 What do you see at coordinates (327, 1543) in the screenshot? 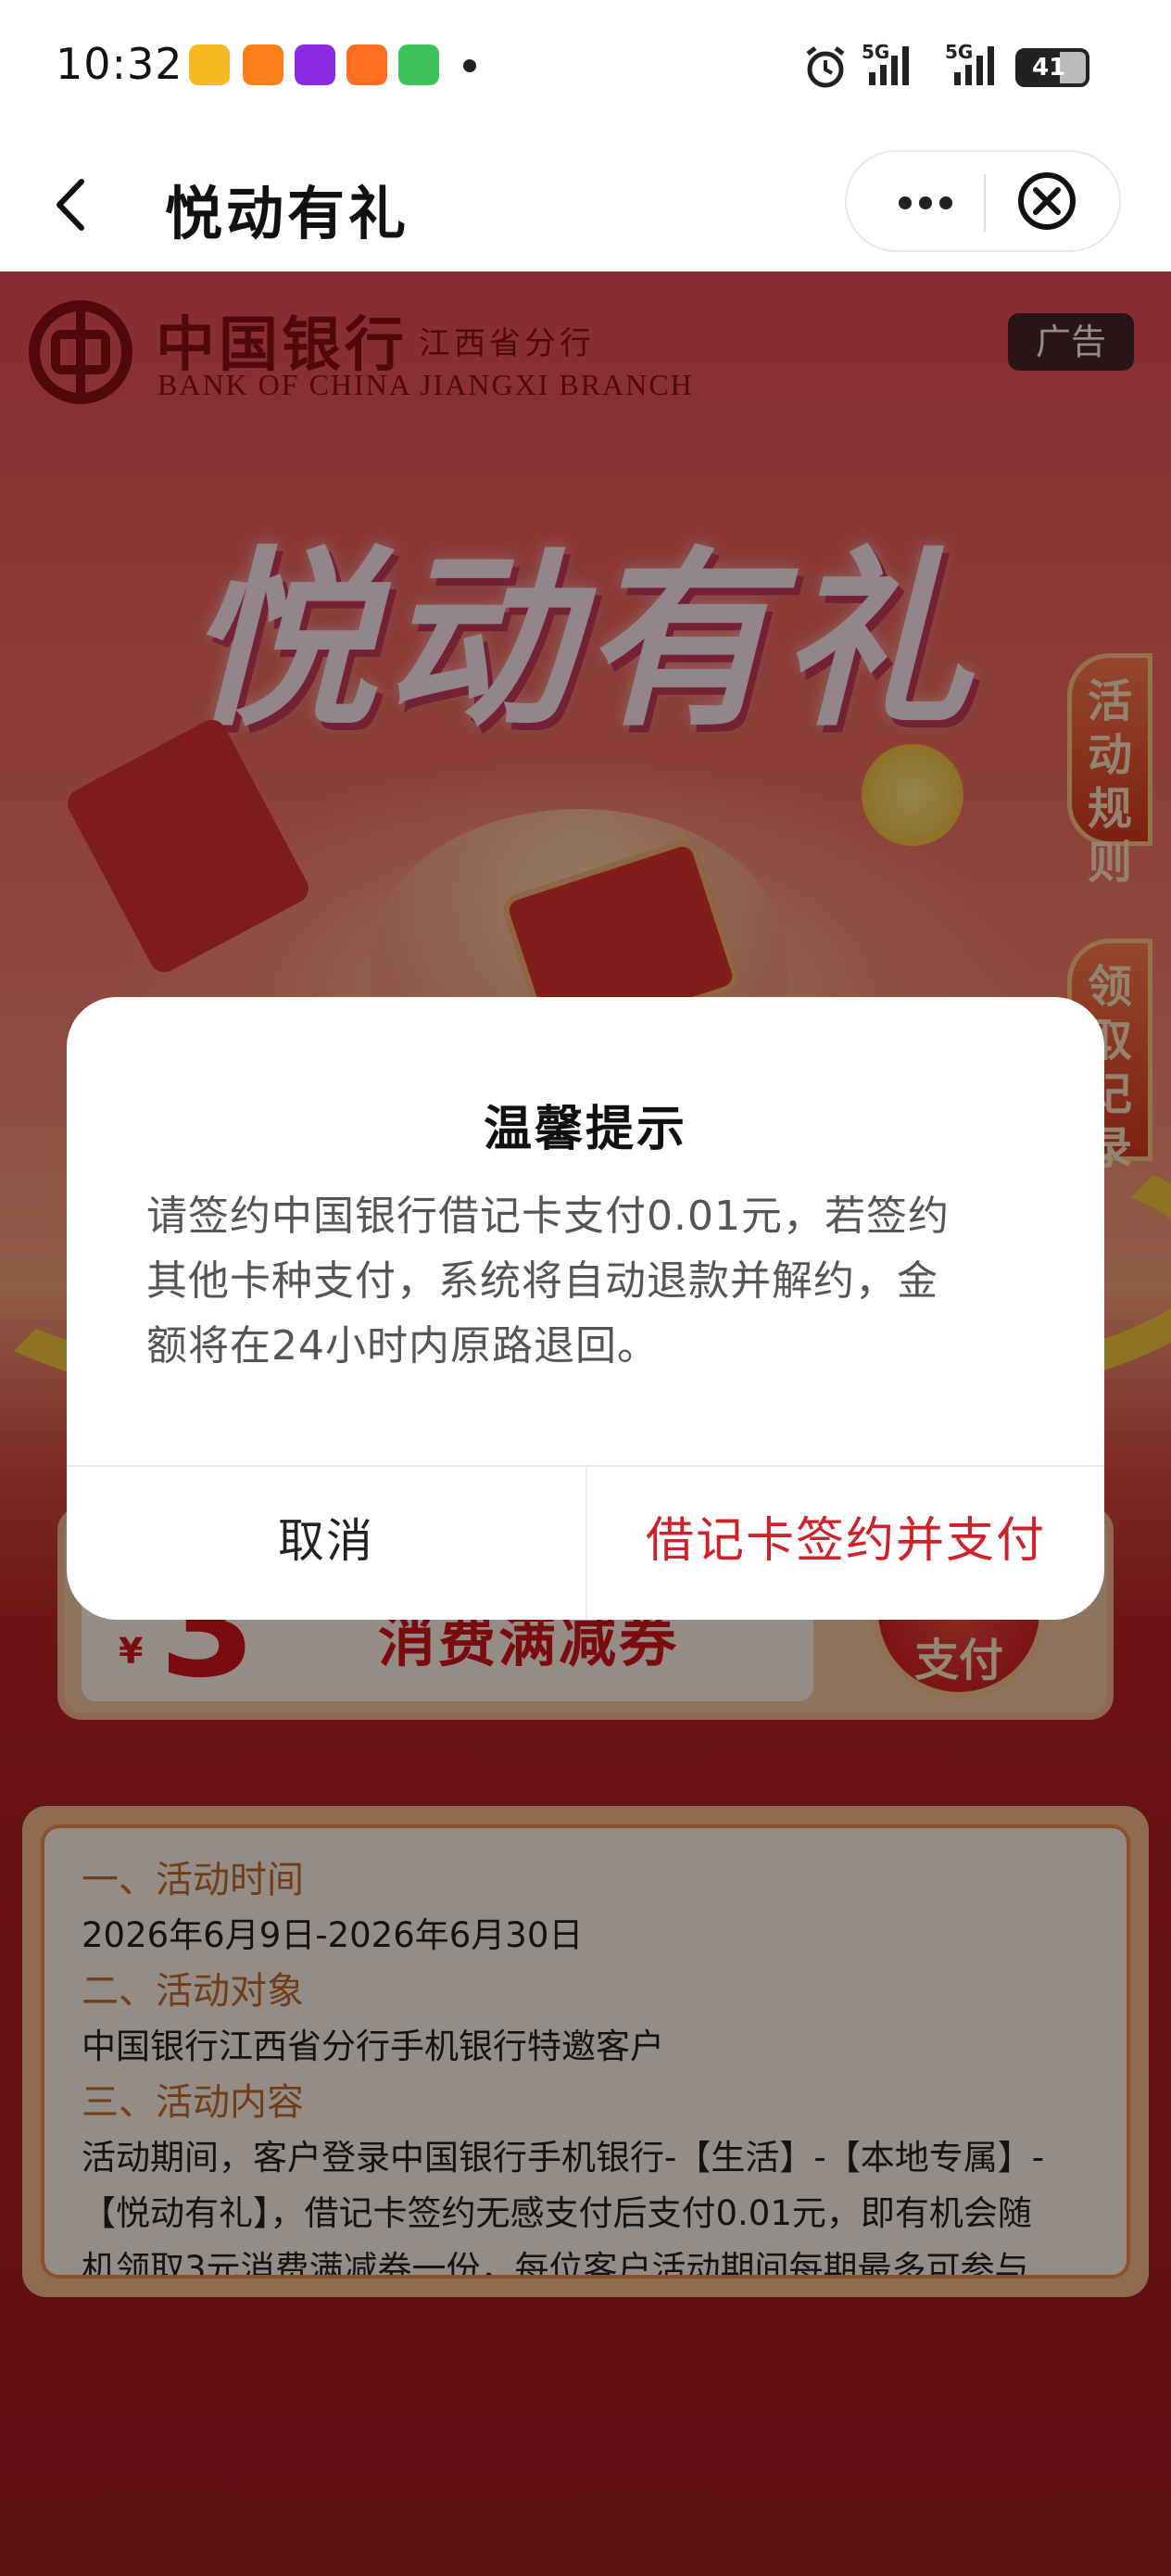
I see `cancel-button: 取消` at bounding box center [327, 1543].